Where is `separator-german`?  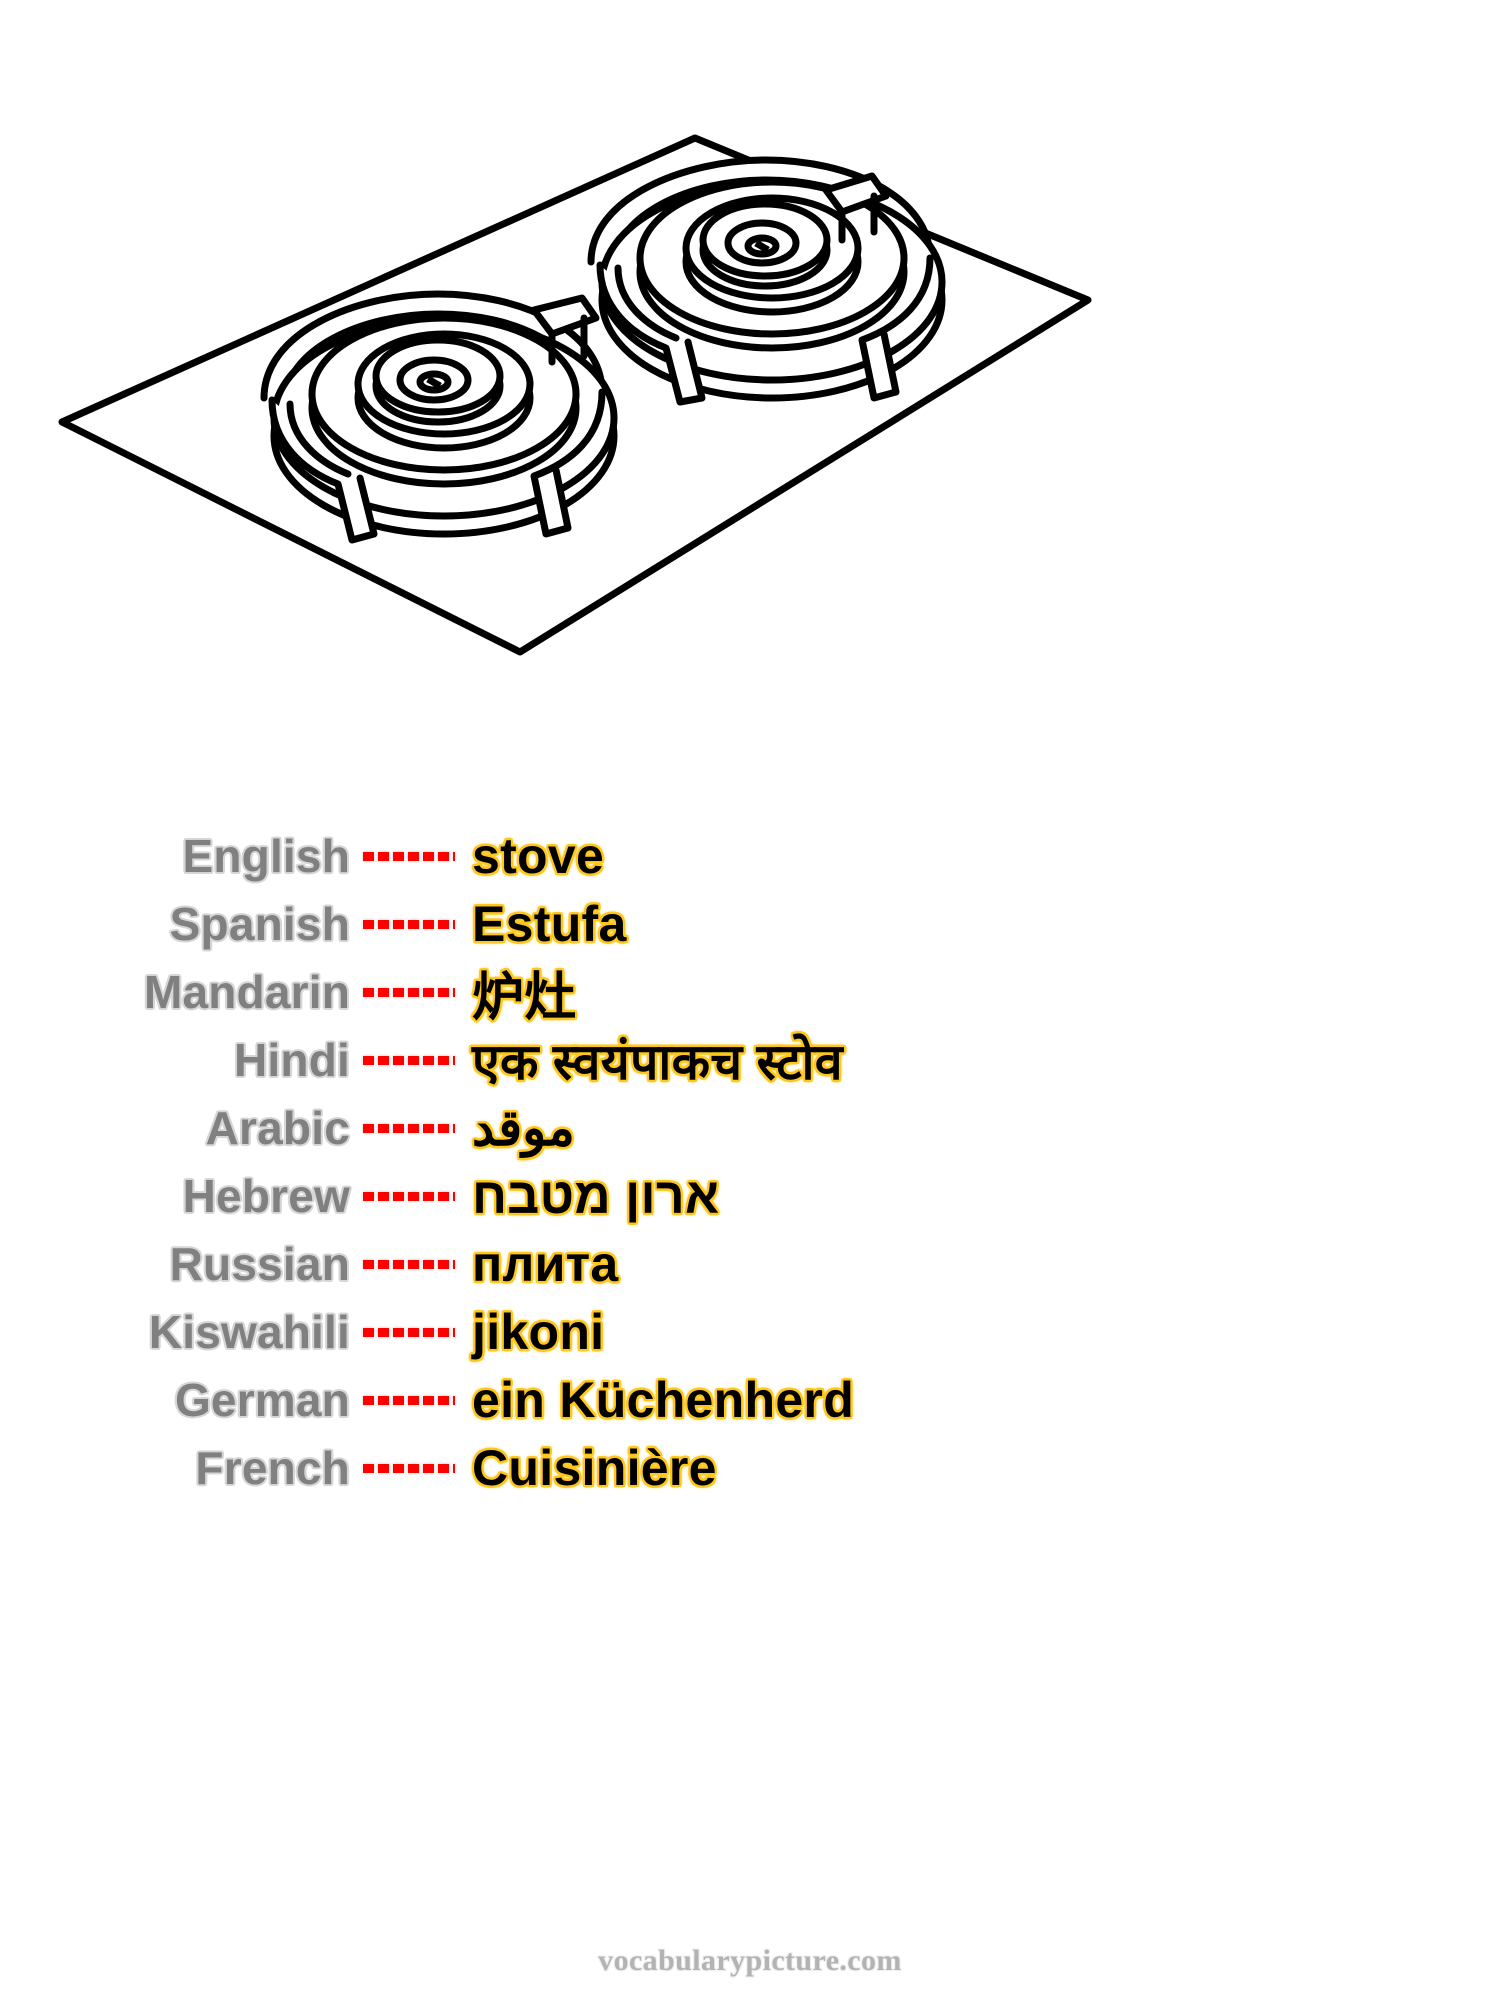 separator-german is located at coordinates (409, 1400).